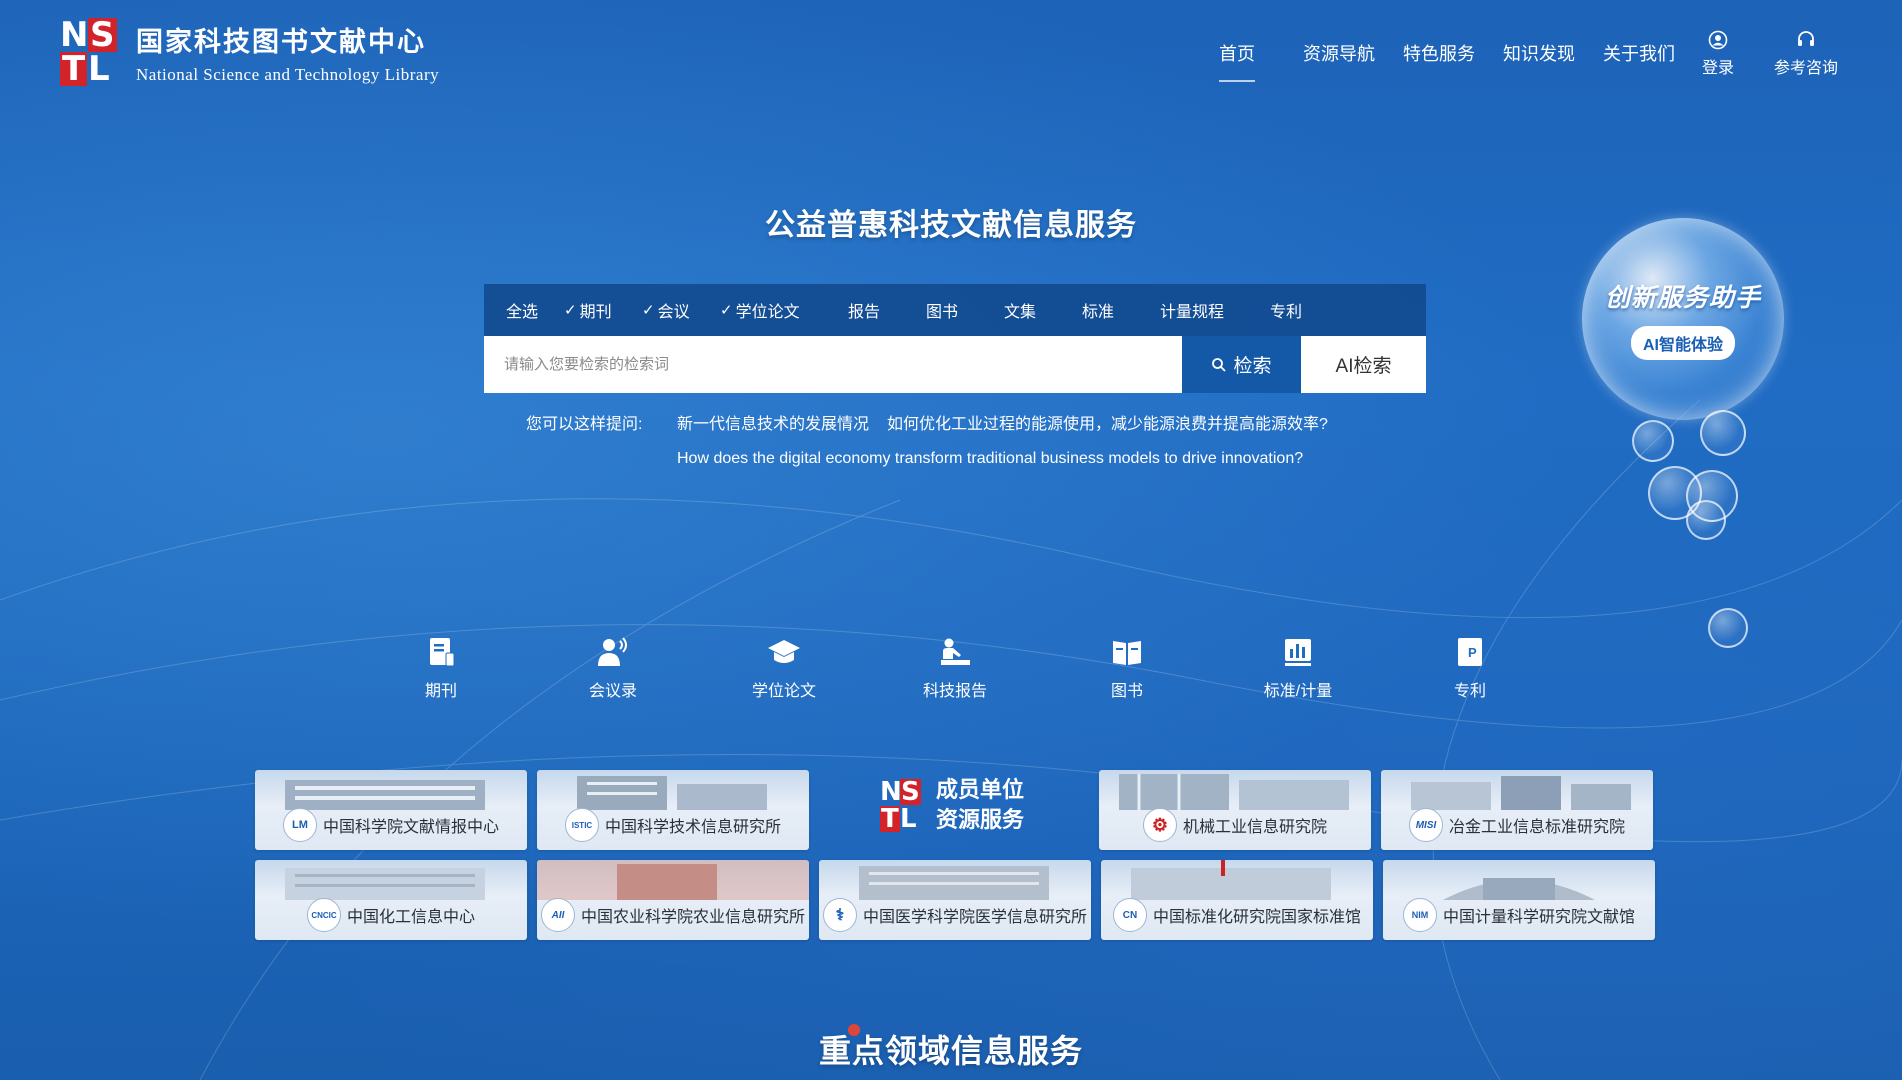  What do you see at coordinates (767, 312) in the screenshot?
I see `tab-label: 学位论文` at bounding box center [767, 312].